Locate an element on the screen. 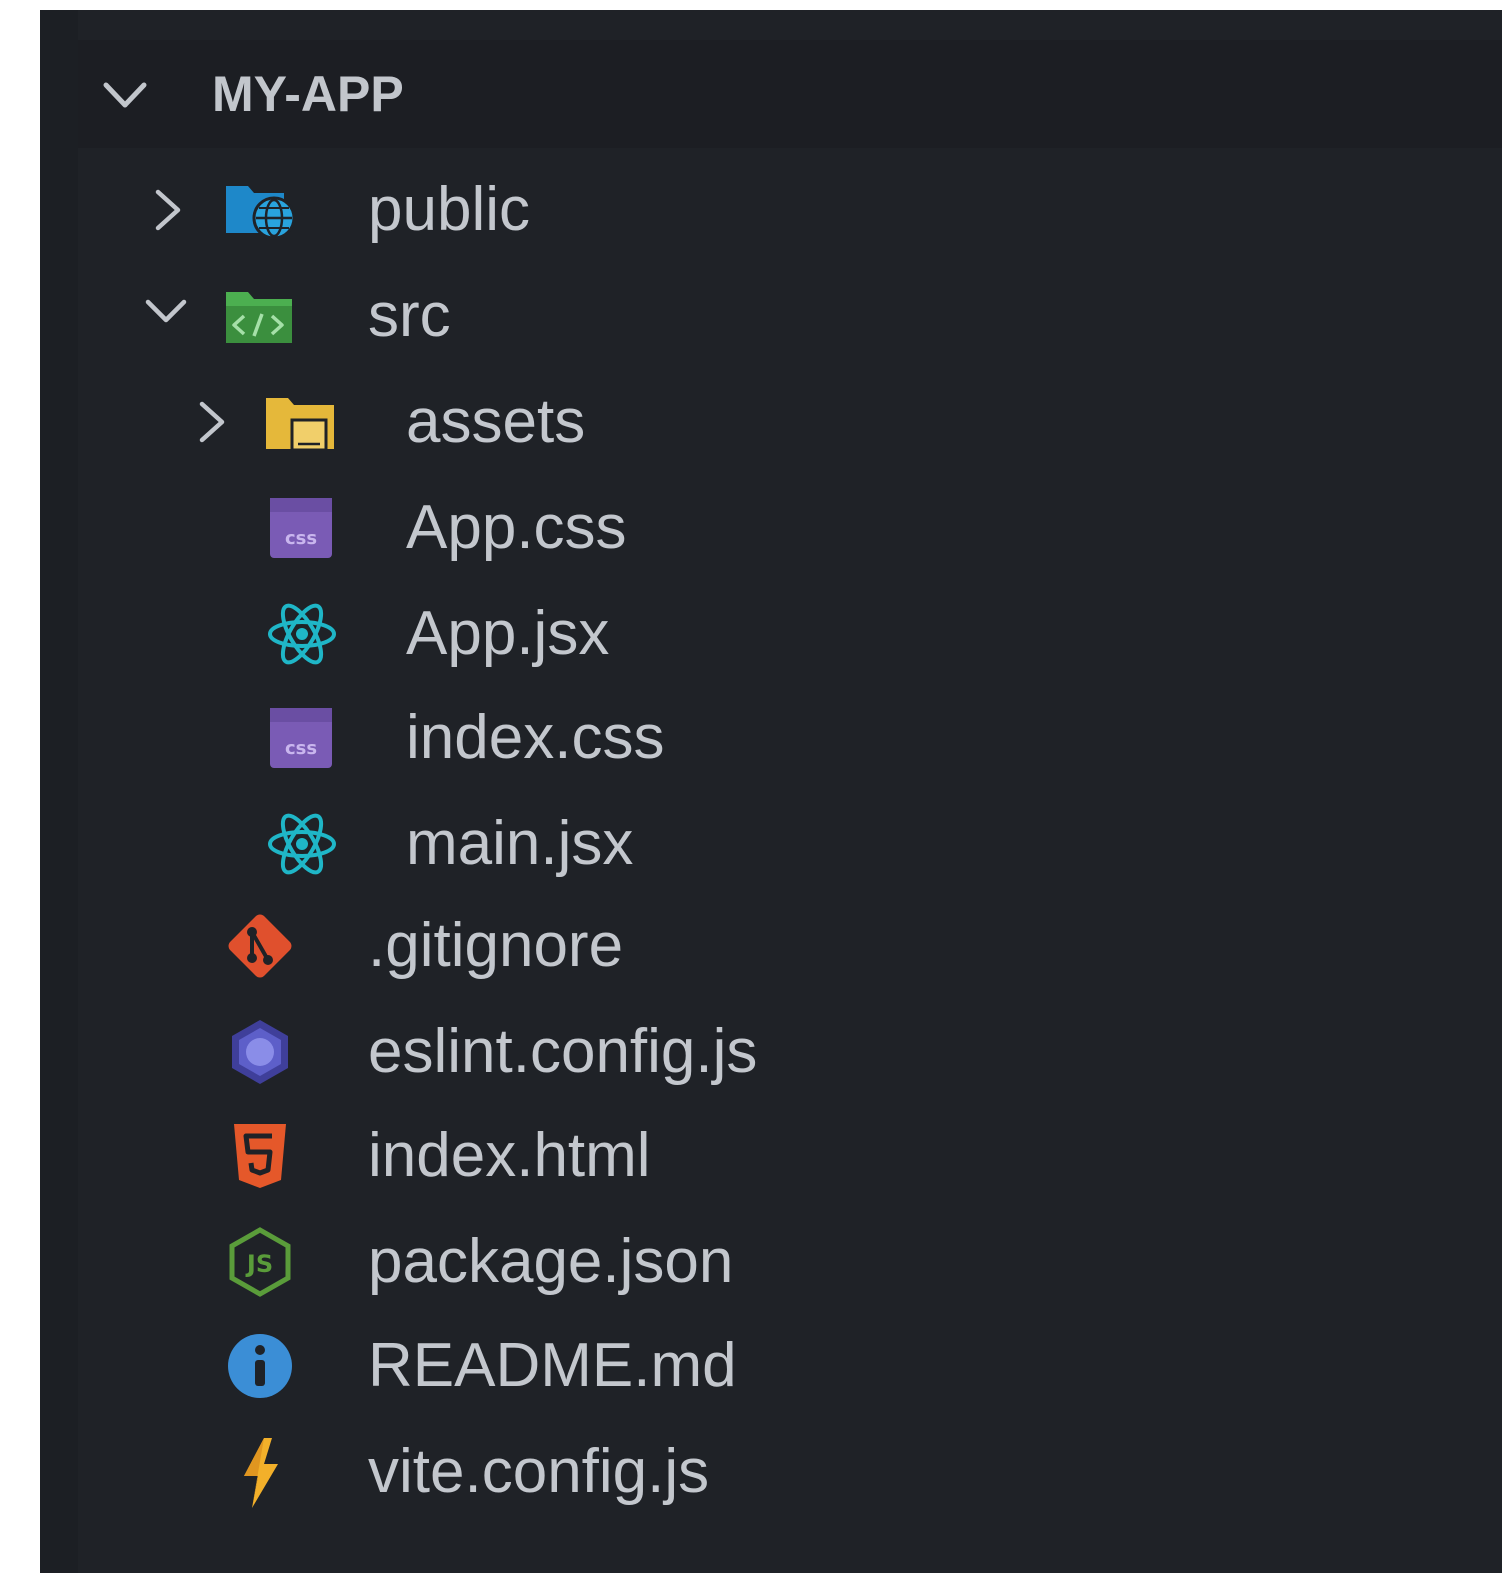 Image resolution: width=1502 pixels, height=1573 pixels. src-folder-icon is located at coordinates (260, 316).